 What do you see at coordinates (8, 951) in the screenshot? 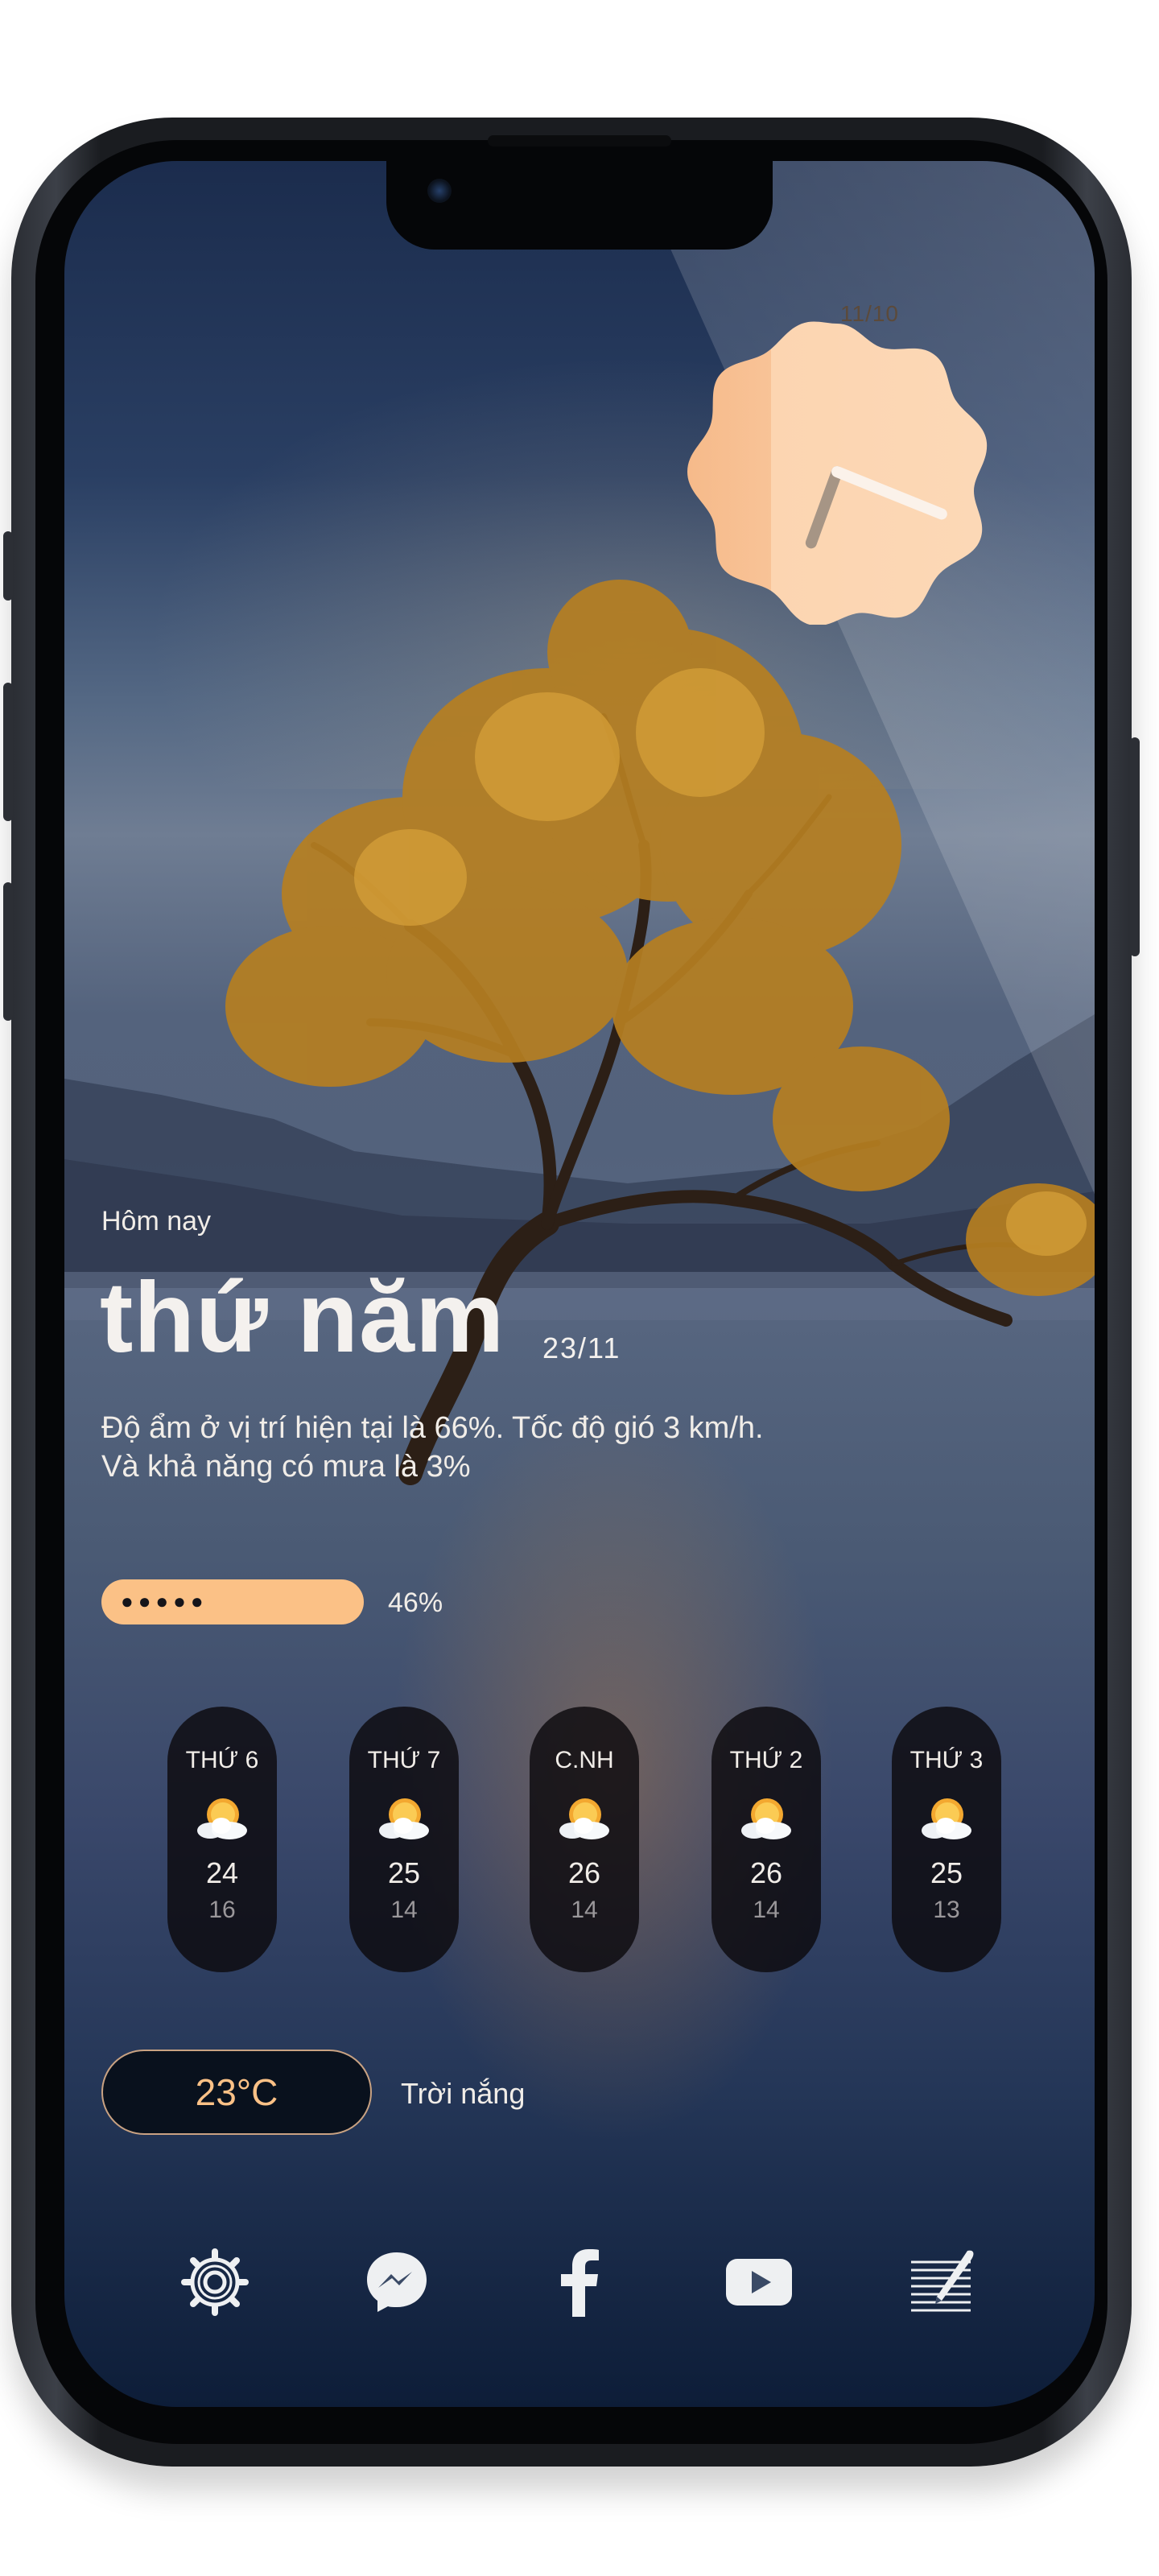
I see `volume-down-button` at bounding box center [8, 951].